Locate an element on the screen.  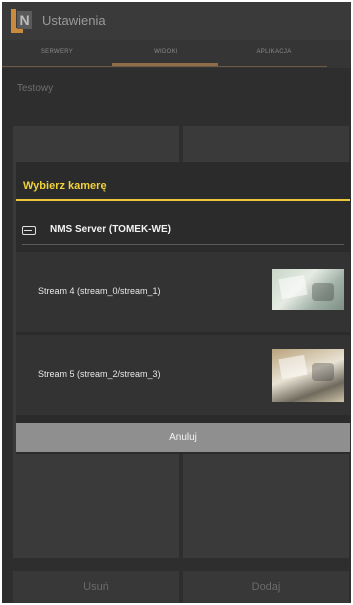
stream-label: Stream 5 (stream_2/stream_3) is located at coordinates (99, 374).